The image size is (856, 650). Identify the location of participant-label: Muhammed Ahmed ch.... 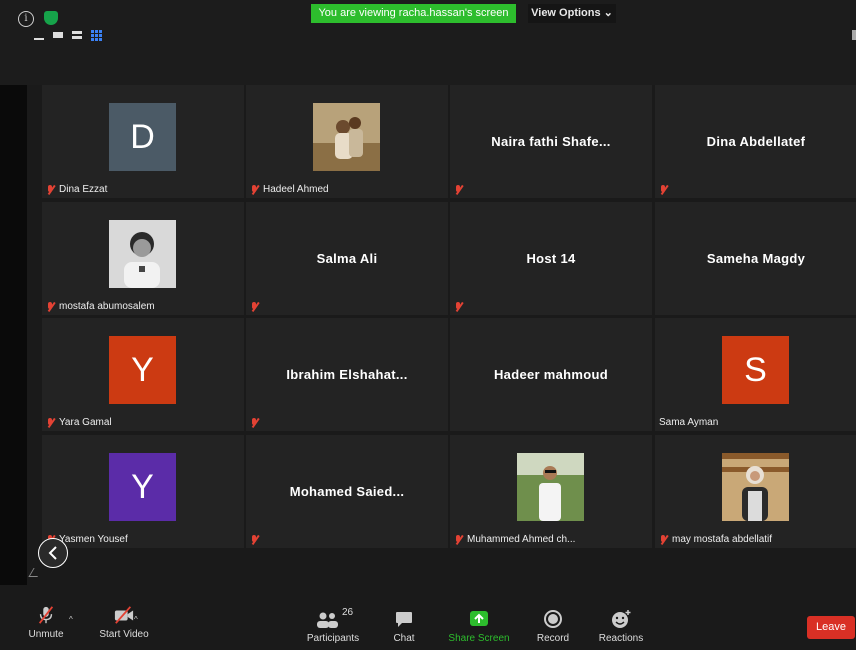
(514, 539).